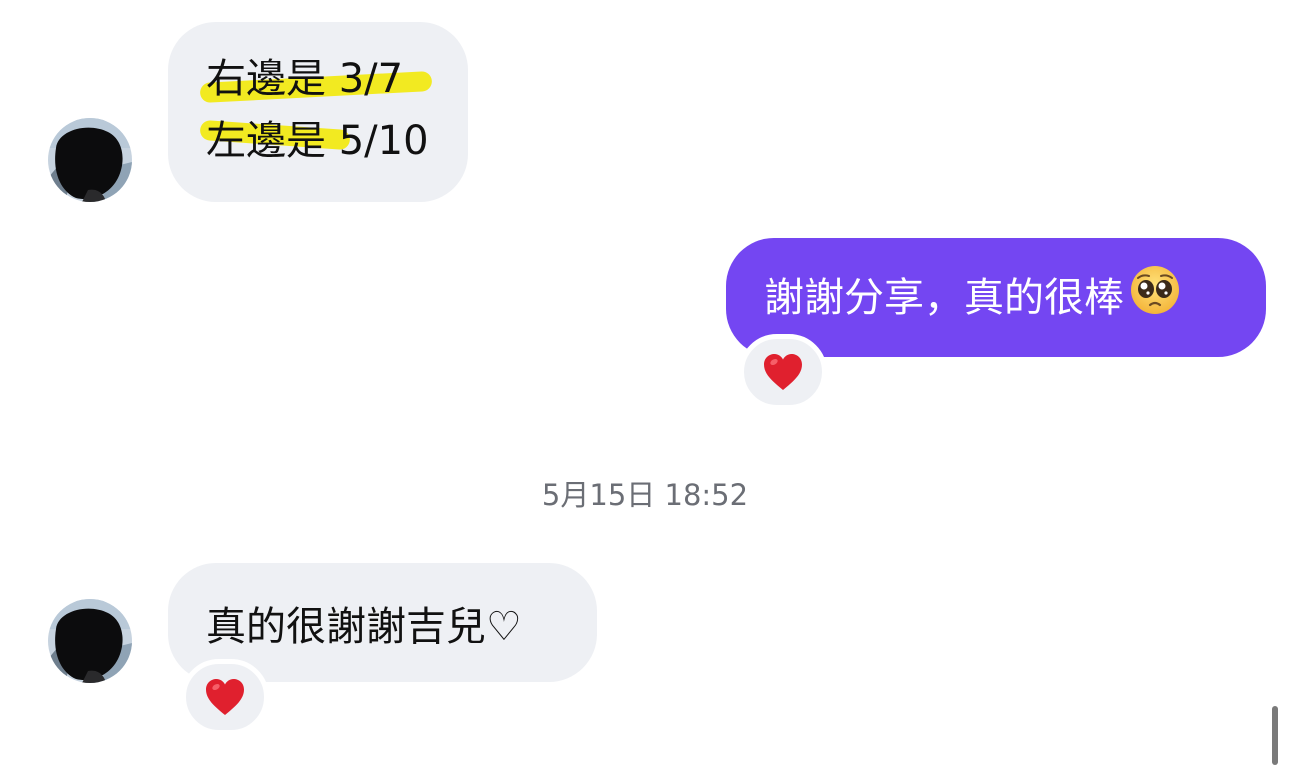  What do you see at coordinates (1275, 735) in the screenshot?
I see `scrollbar-thumb` at bounding box center [1275, 735].